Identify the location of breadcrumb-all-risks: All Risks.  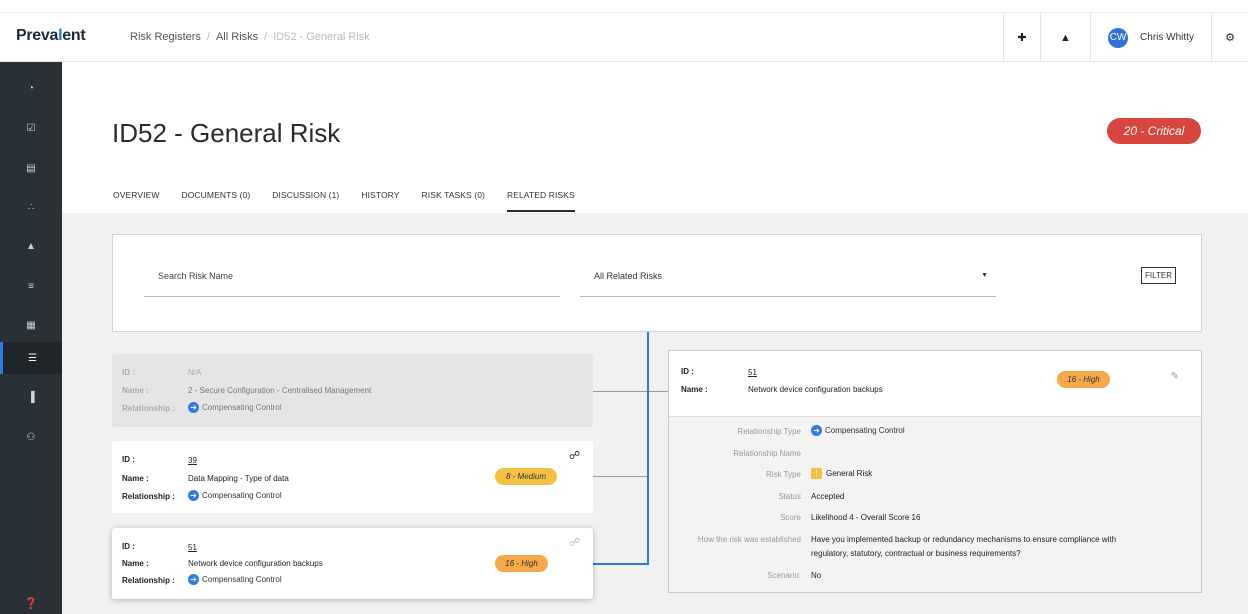
(237, 37).